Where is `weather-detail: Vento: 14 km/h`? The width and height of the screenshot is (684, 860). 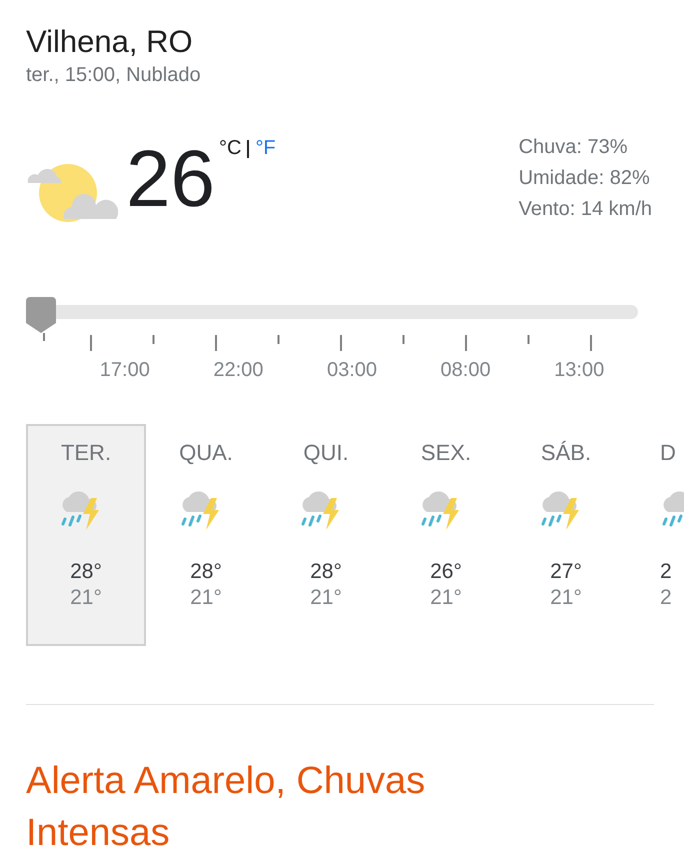
weather-detail: Vento: 14 km/h is located at coordinates (585, 209).